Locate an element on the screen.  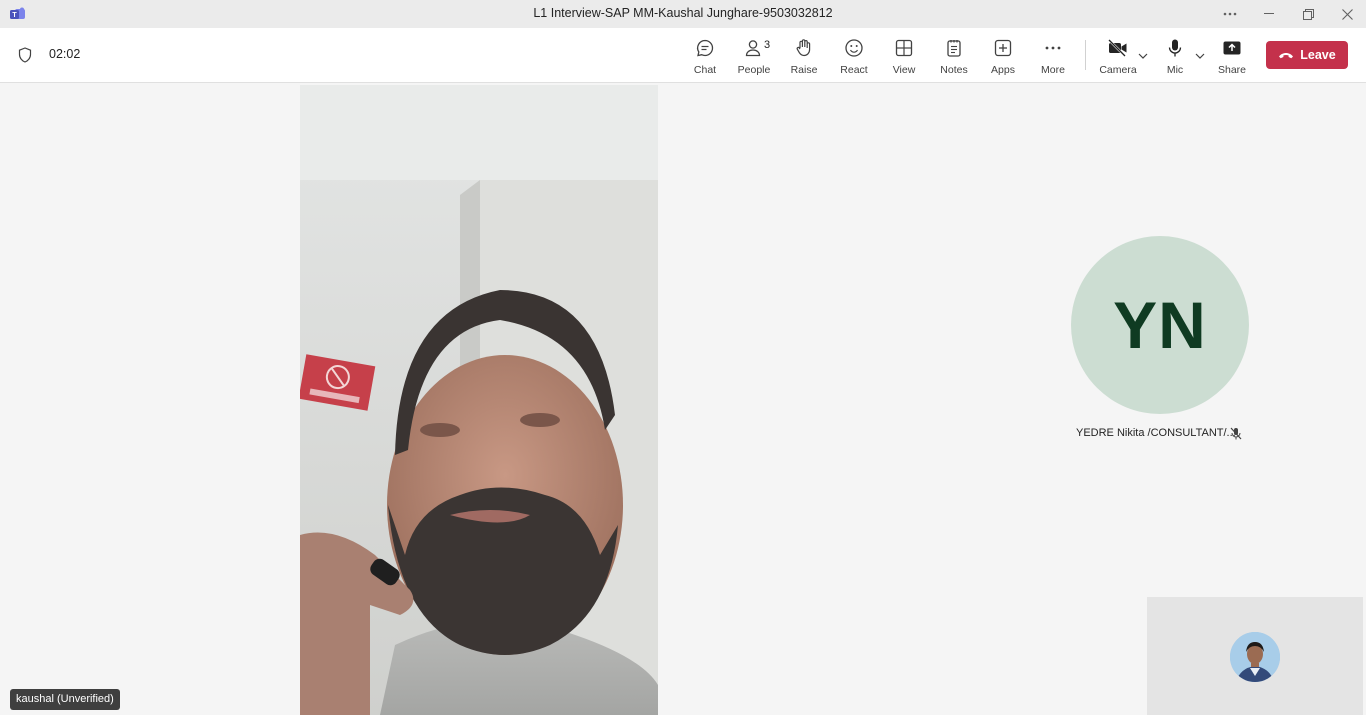
view-button: View is located at coordinates (904, 57).